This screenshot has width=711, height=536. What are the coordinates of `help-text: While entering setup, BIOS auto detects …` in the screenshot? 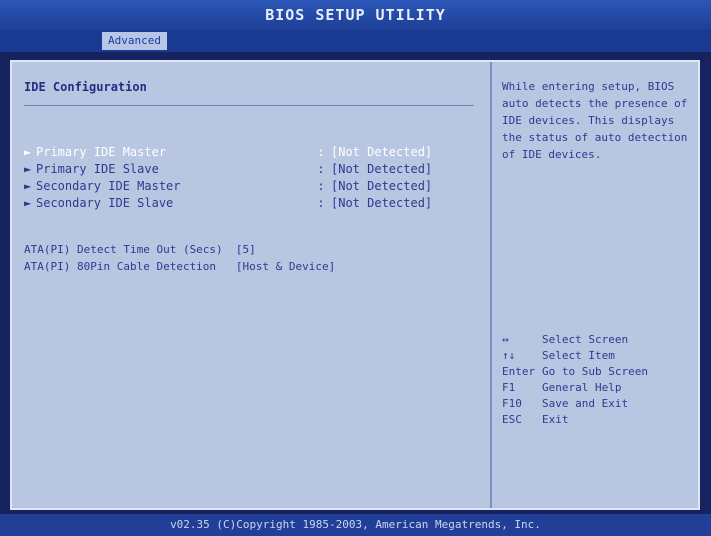 It's located at (595, 120).